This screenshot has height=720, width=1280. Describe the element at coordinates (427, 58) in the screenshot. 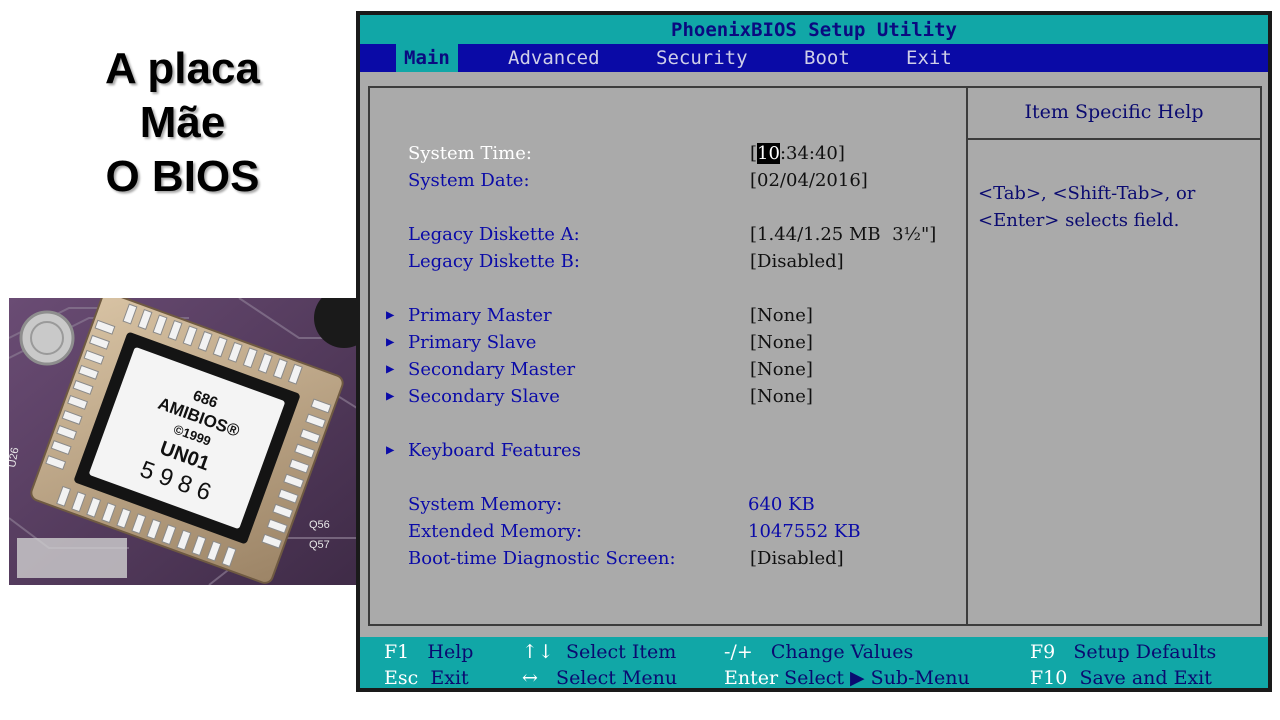

I see `tab-main: Main` at that location.